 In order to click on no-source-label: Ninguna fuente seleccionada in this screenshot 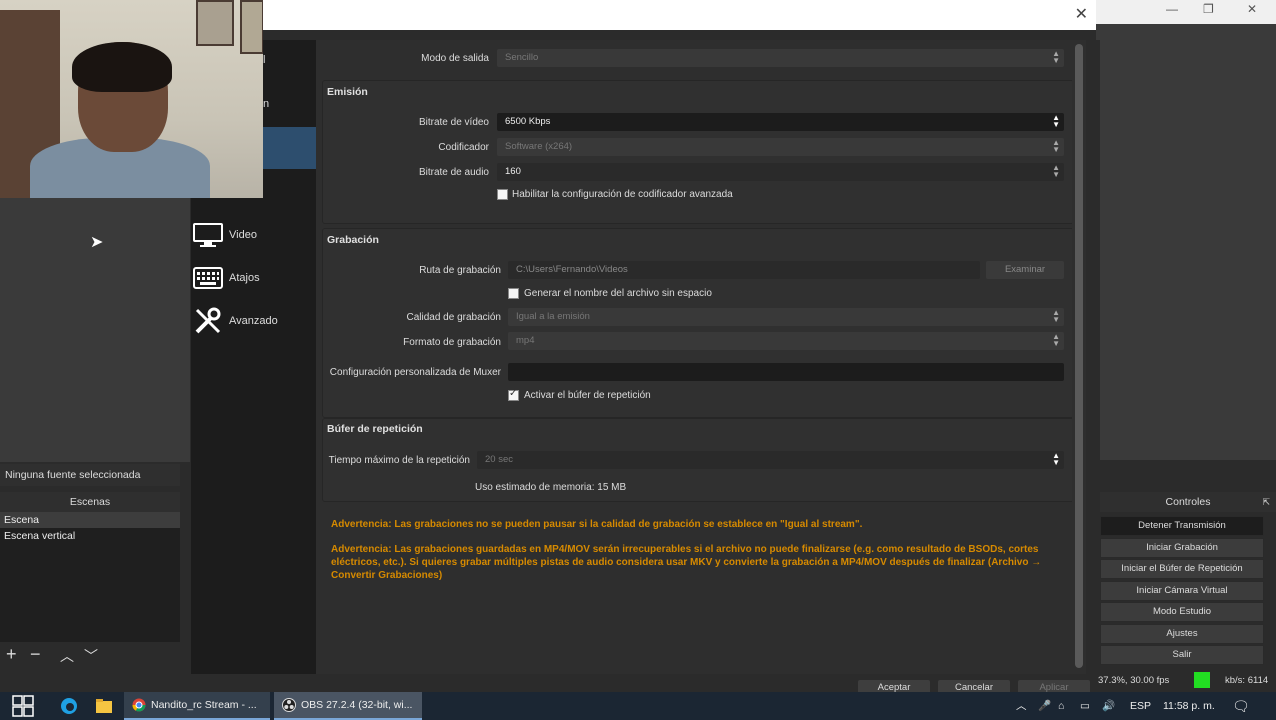, I will do `click(90, 475)`.